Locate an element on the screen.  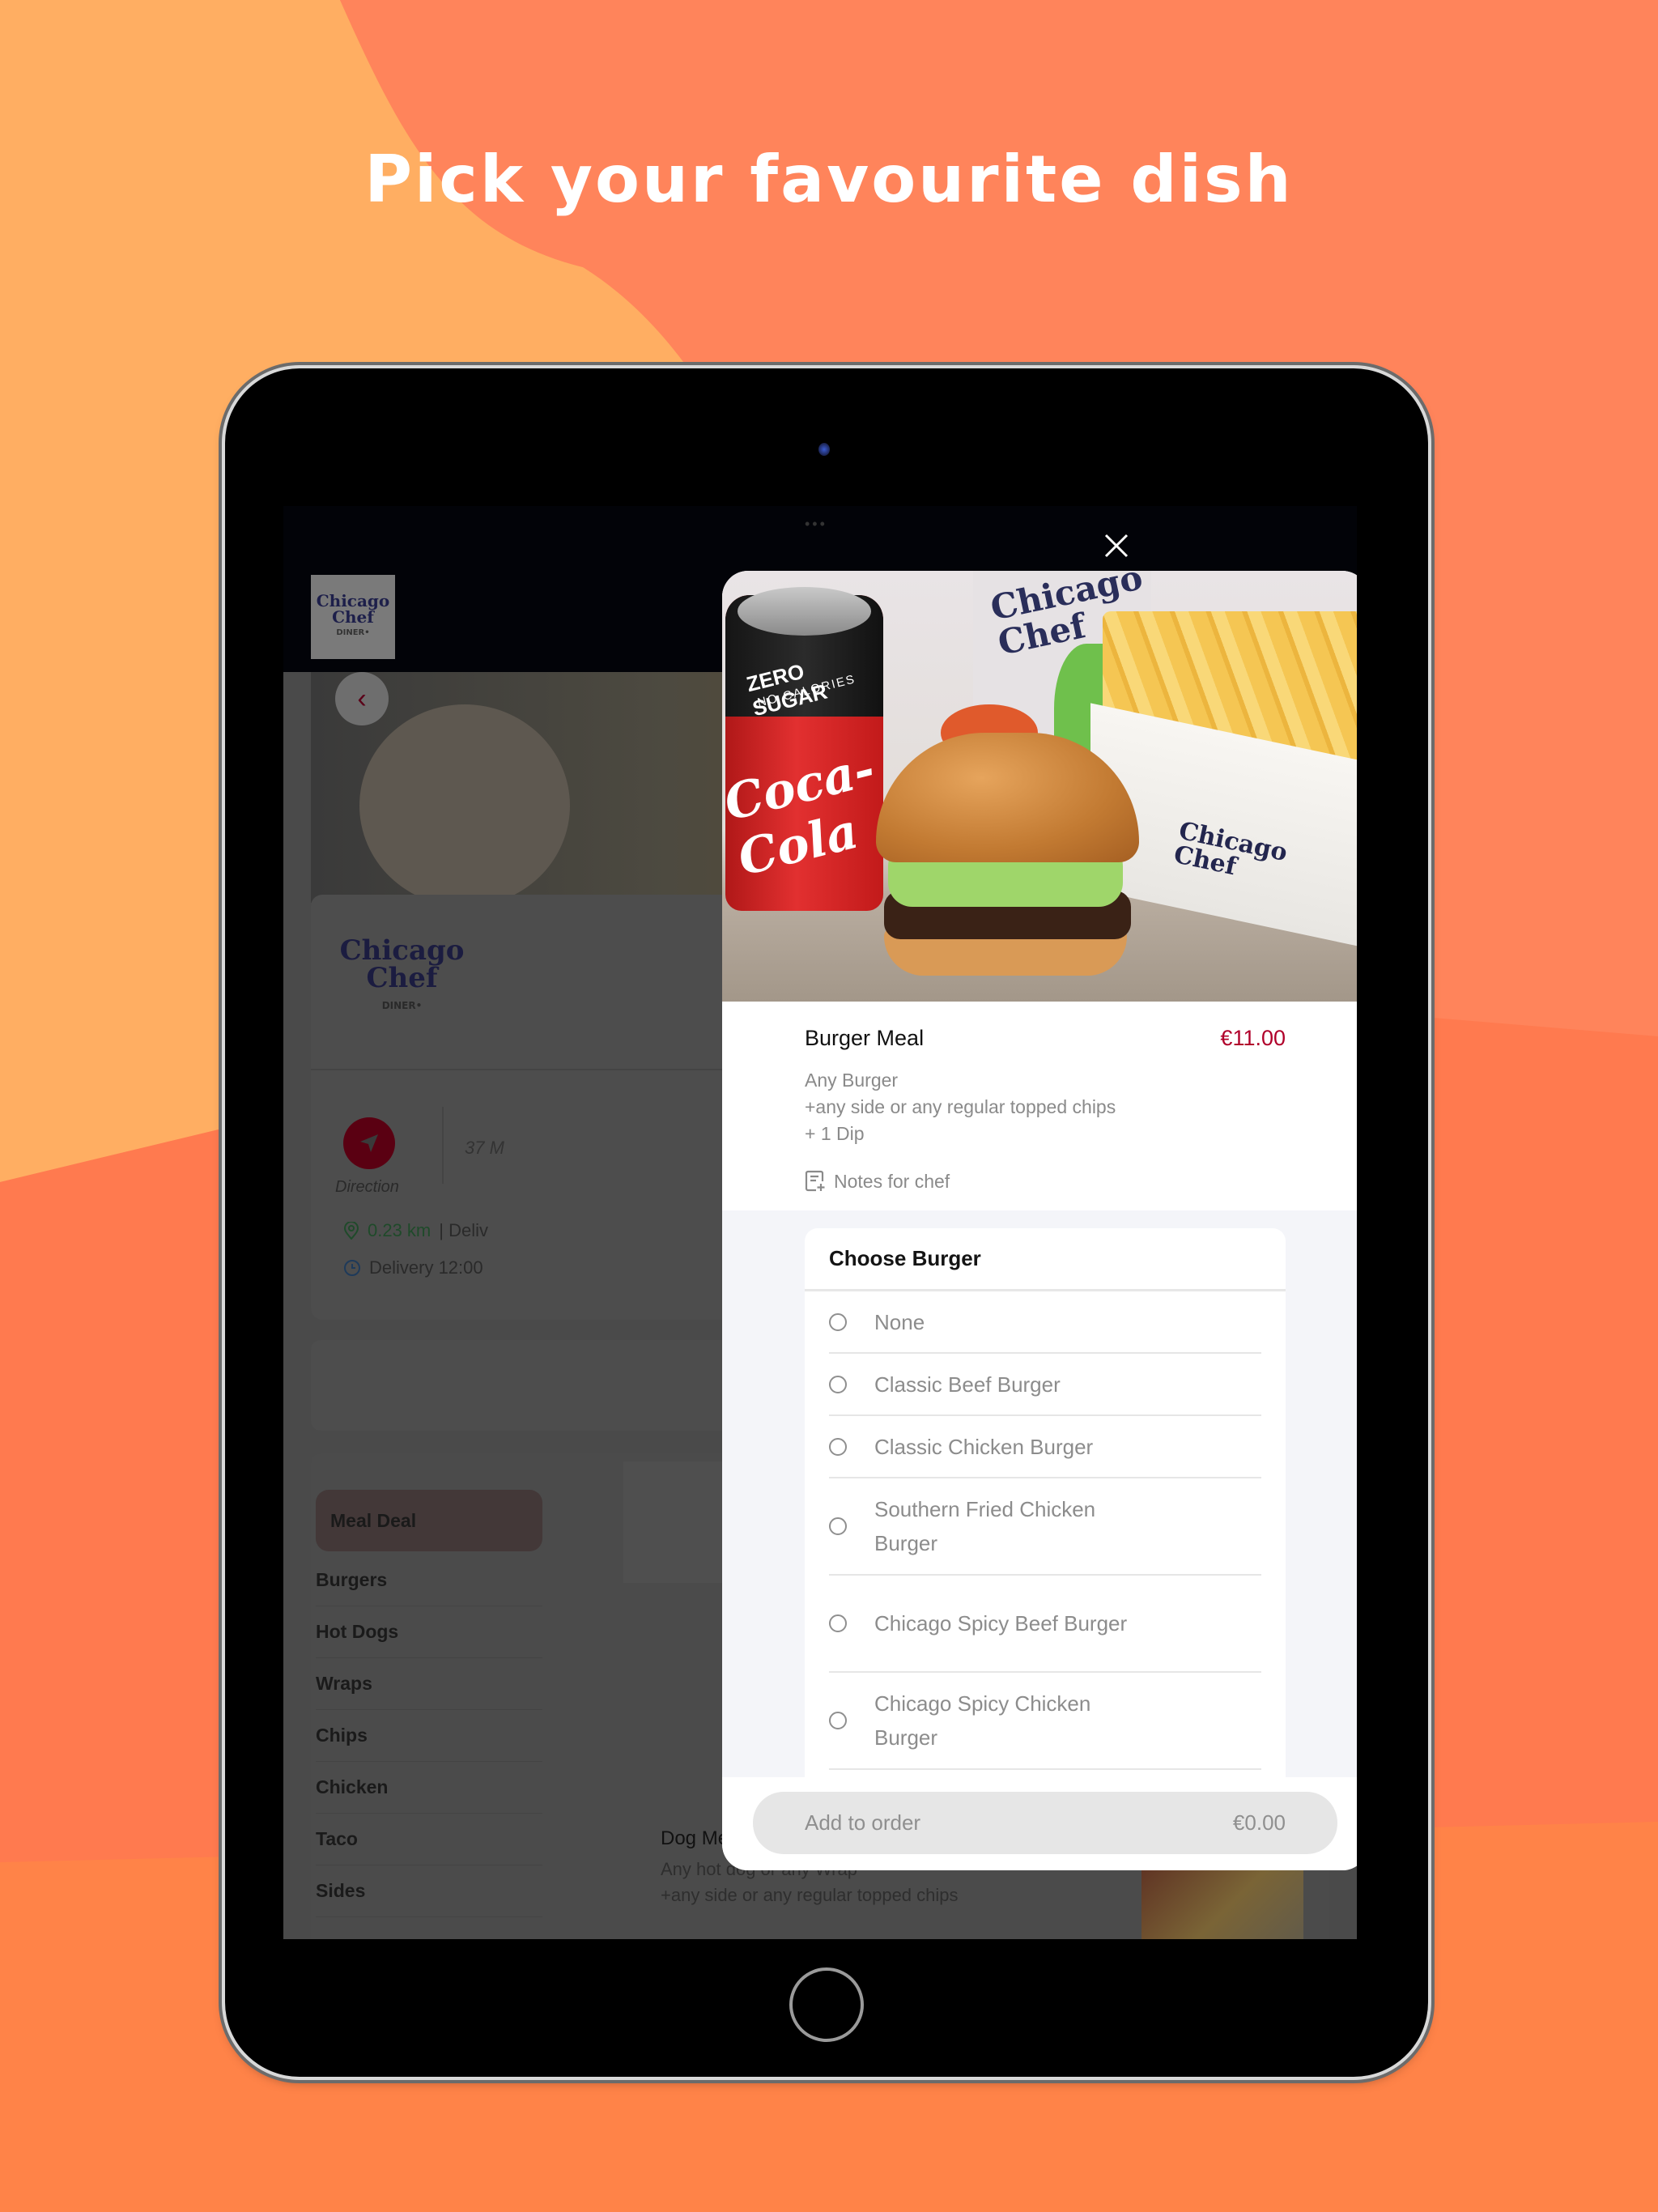
status-bar-indicator: ••• is located at coordinates (816, 524).